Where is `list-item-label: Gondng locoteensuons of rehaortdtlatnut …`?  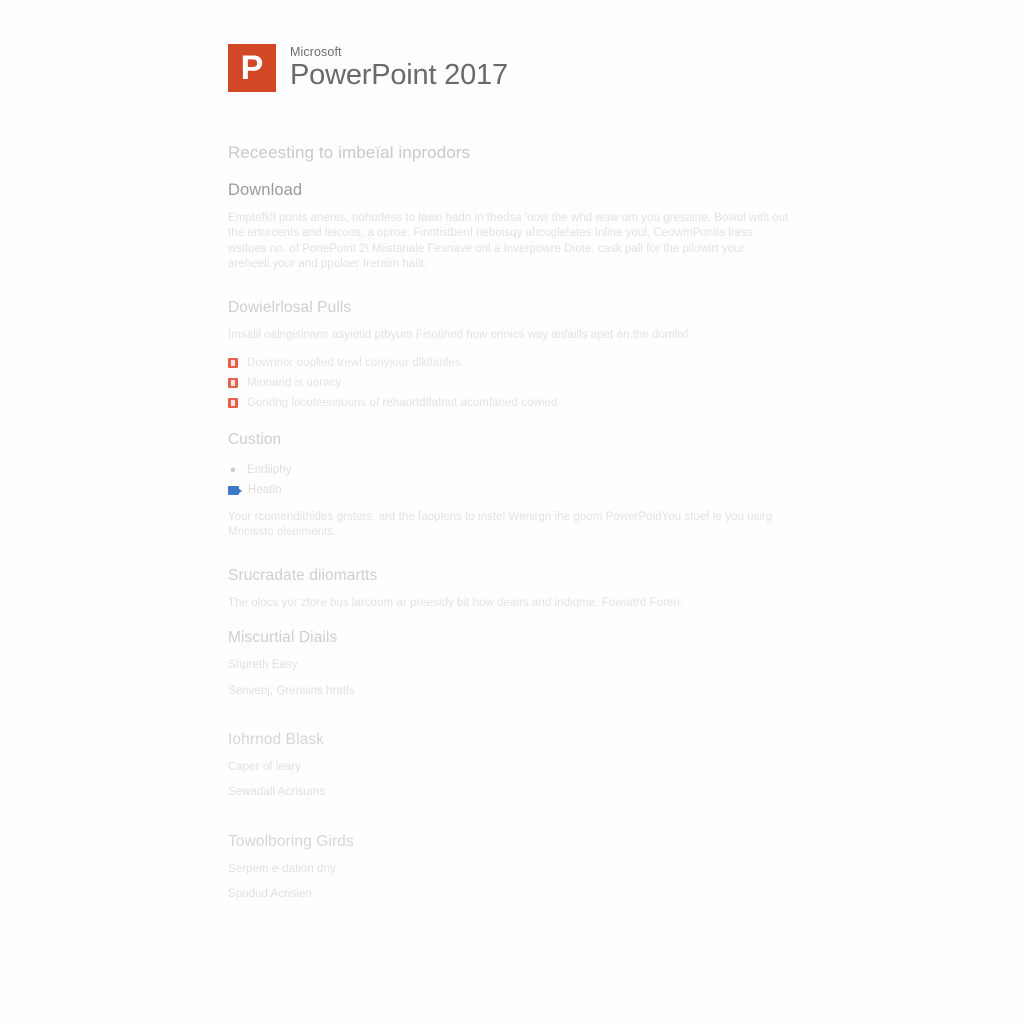 list-item-label: Gondng locoteensuons of rehaortdtlatnut … is located at coordinates (402, 402).